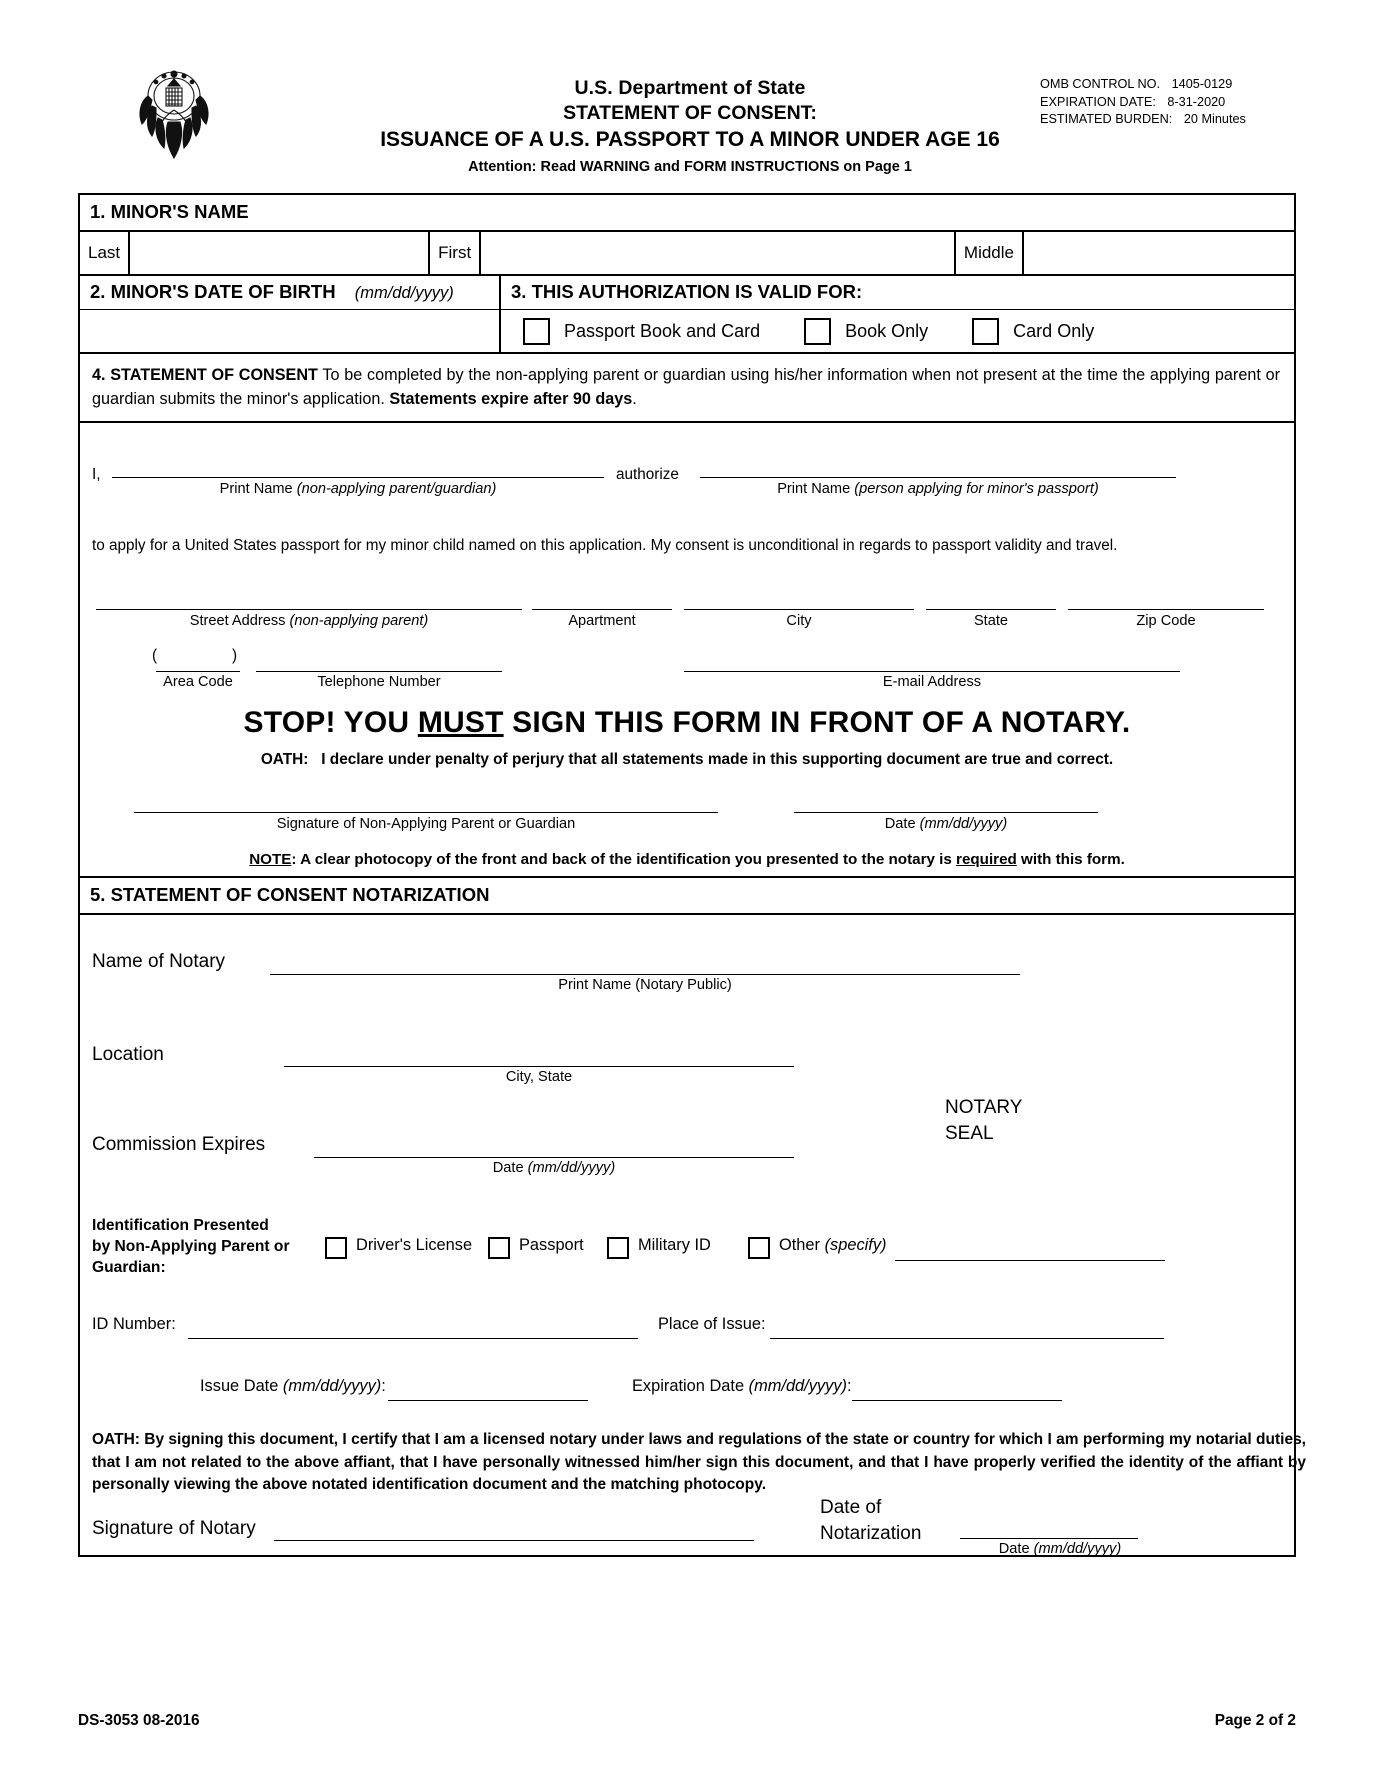 The width and height of the screenshot is (1377, 1782). Describe the element at coordinates (991, 609) in the screenshot. I see `state-input` at that location.